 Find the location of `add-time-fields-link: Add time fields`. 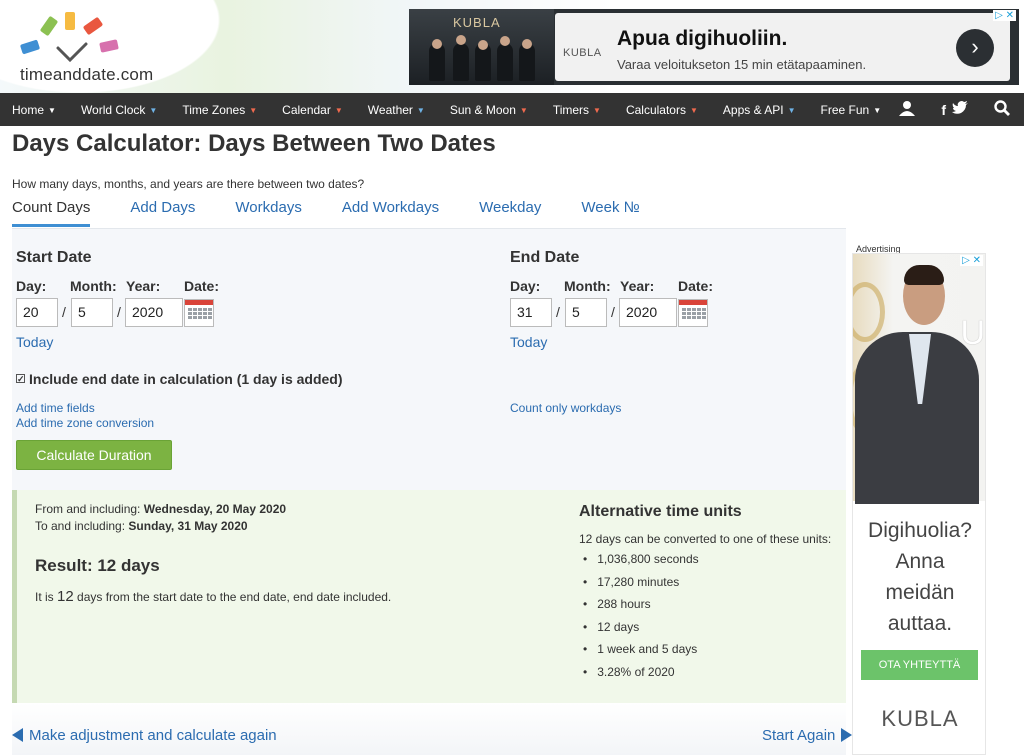

add-time-fields-link: Add time fields is located at coordinates (55, 408).